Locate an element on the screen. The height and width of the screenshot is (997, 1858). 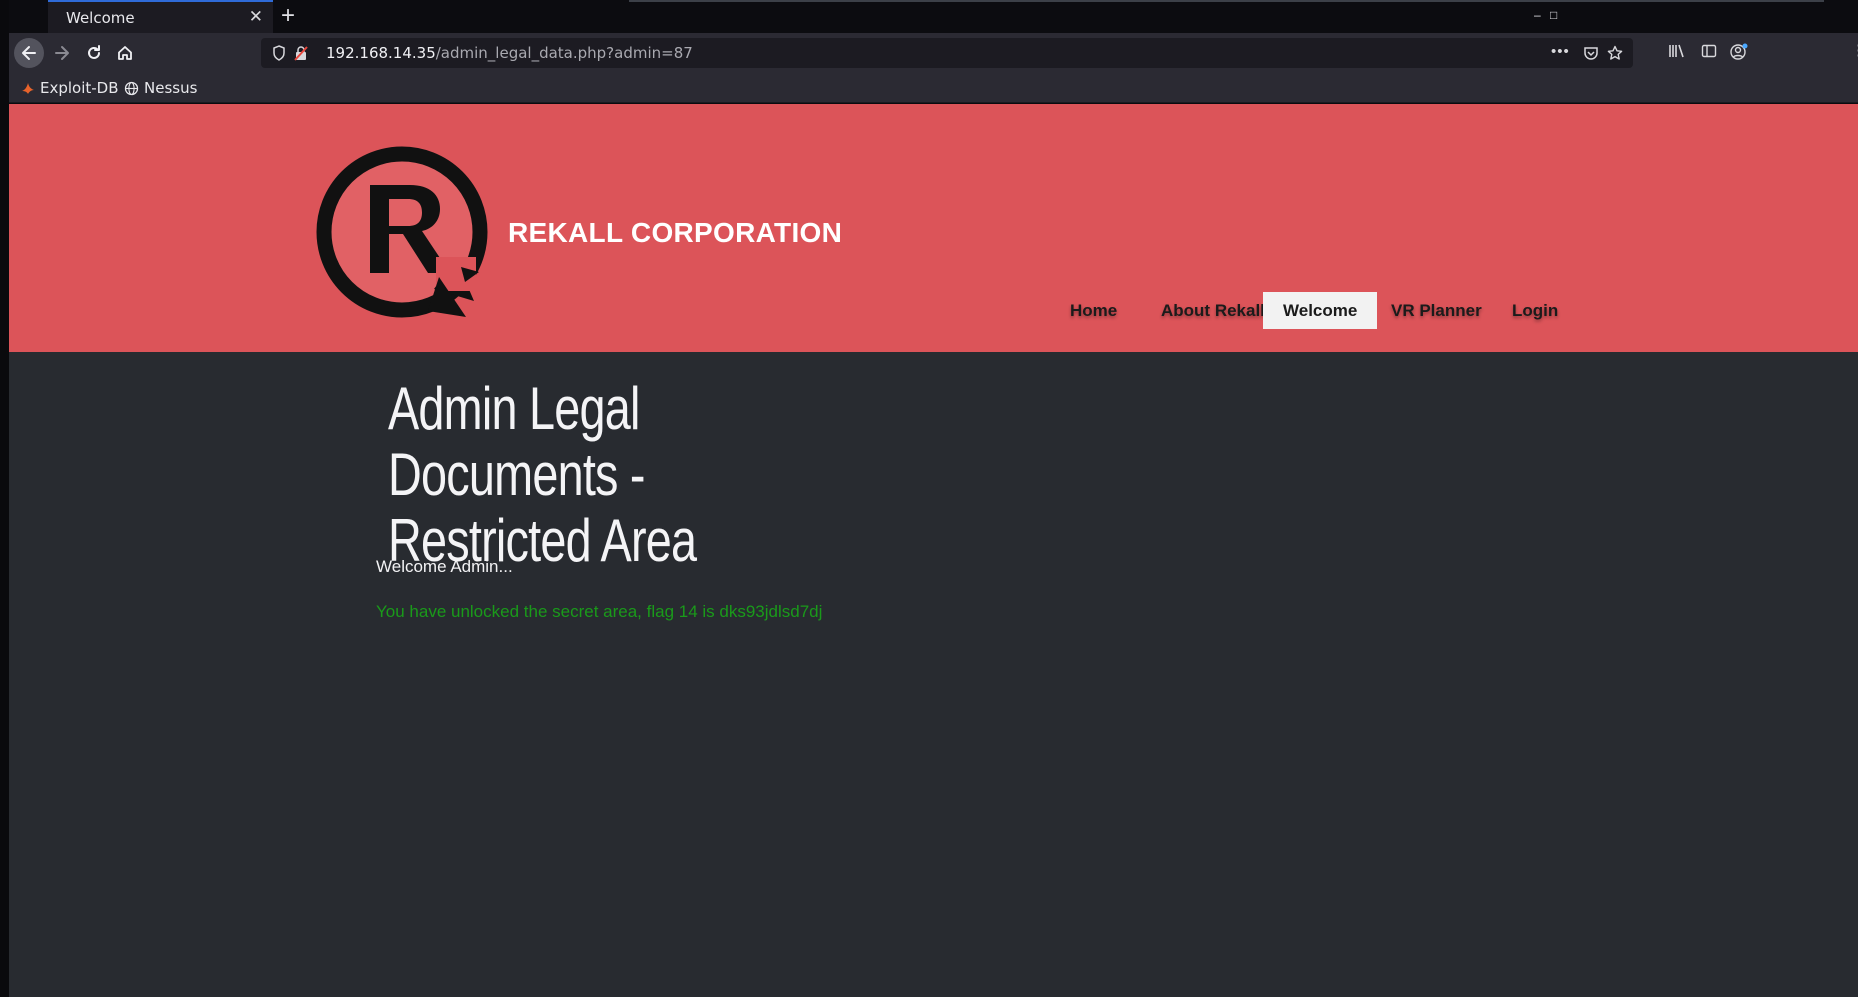
home-button is located at coordinates (125, 53).